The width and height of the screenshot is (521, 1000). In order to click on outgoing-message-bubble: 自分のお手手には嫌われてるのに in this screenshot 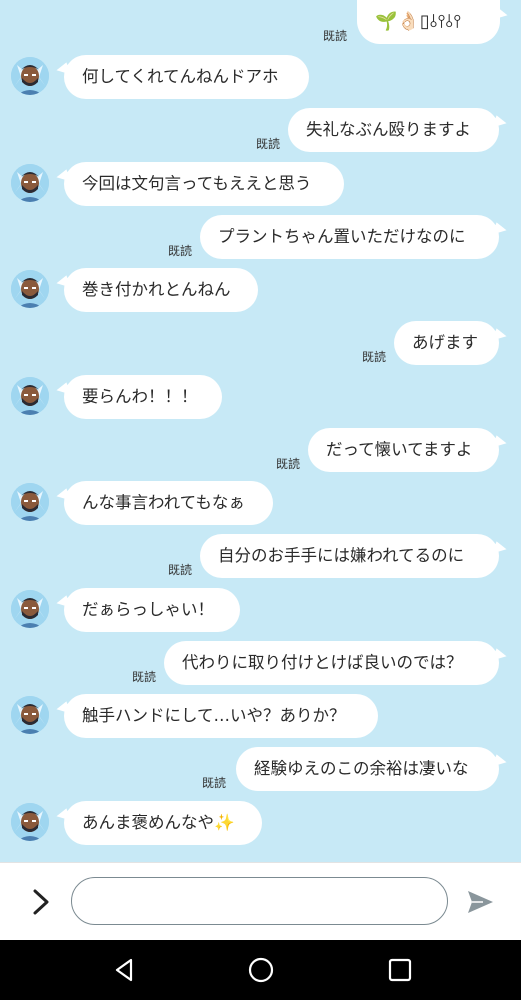, I will do `click(349, 556)`.